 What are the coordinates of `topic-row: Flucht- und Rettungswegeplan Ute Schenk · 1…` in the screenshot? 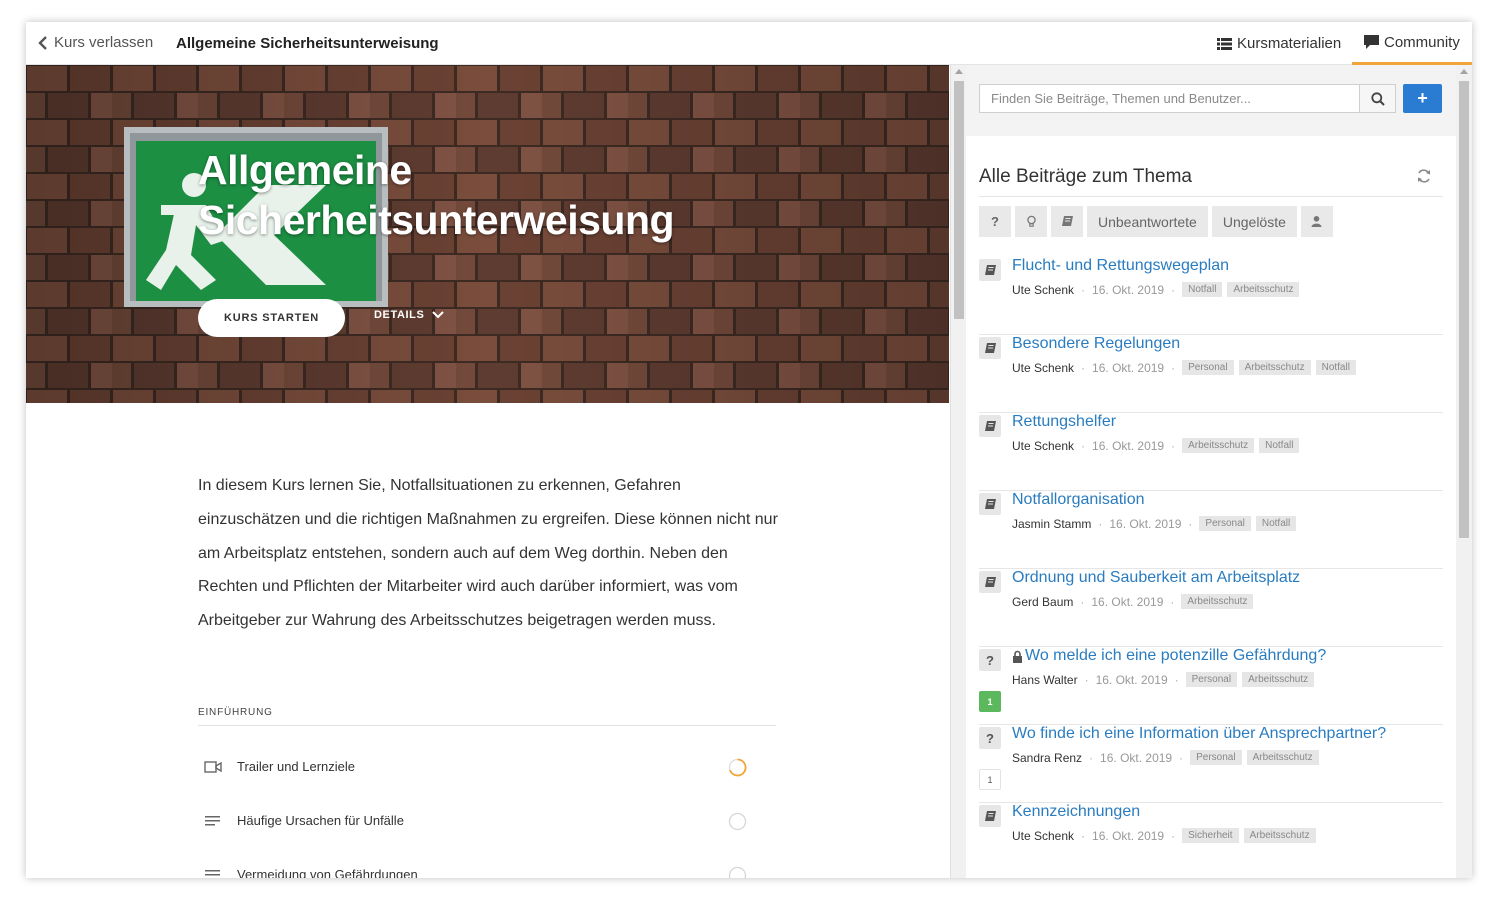 It's located at (1211, 296).